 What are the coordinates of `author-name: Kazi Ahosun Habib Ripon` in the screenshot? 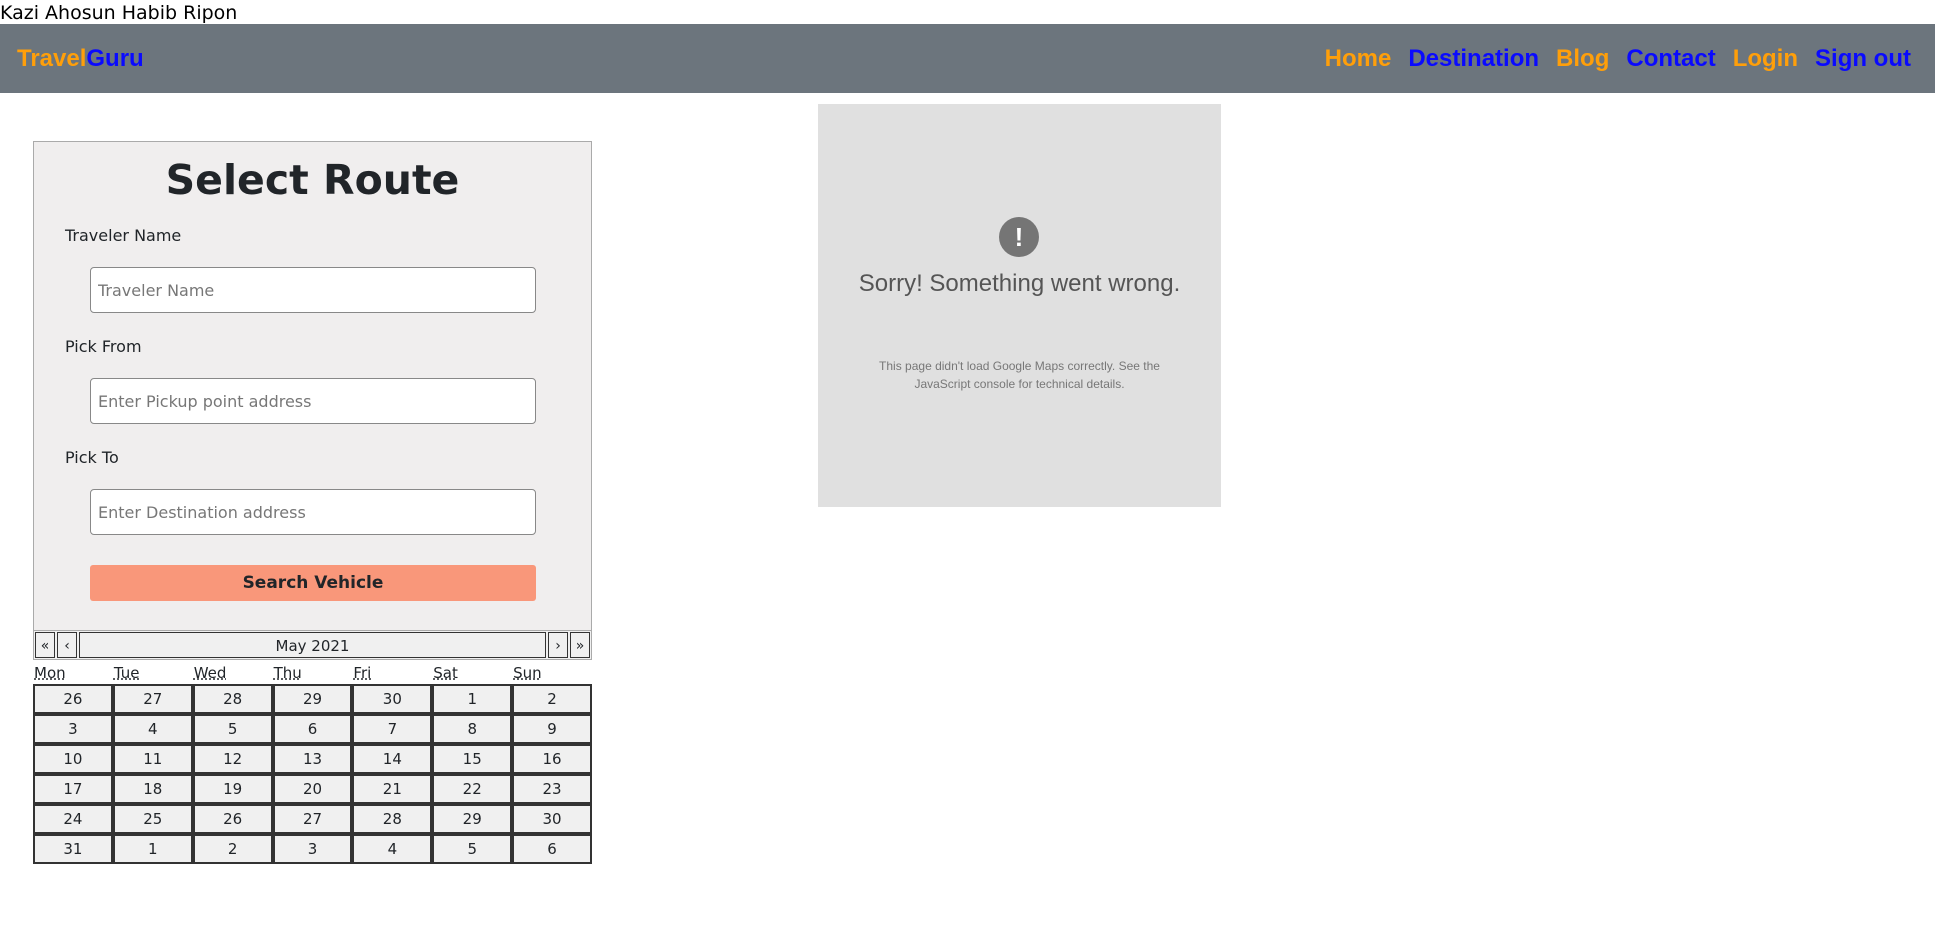 It's located at (119, 13).